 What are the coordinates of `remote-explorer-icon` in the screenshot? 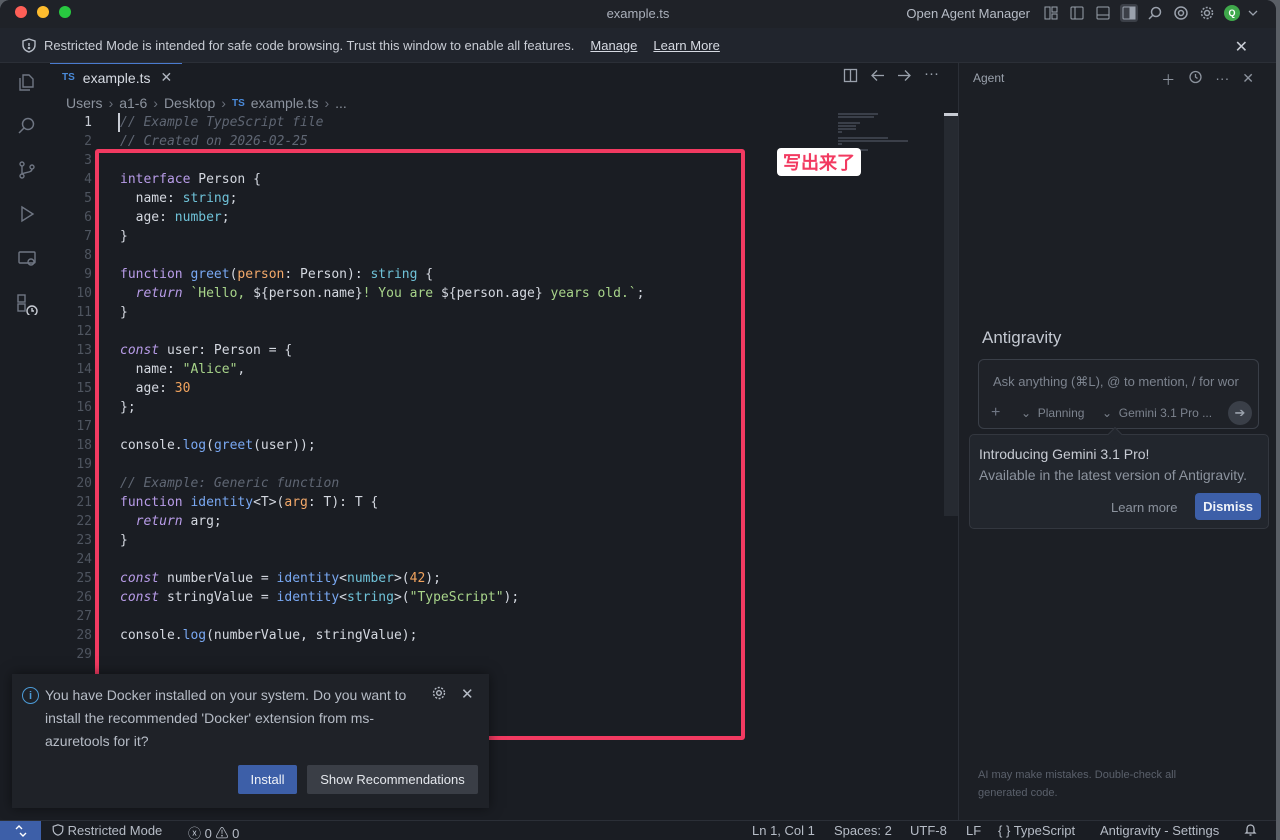 It's located at (27, 258).